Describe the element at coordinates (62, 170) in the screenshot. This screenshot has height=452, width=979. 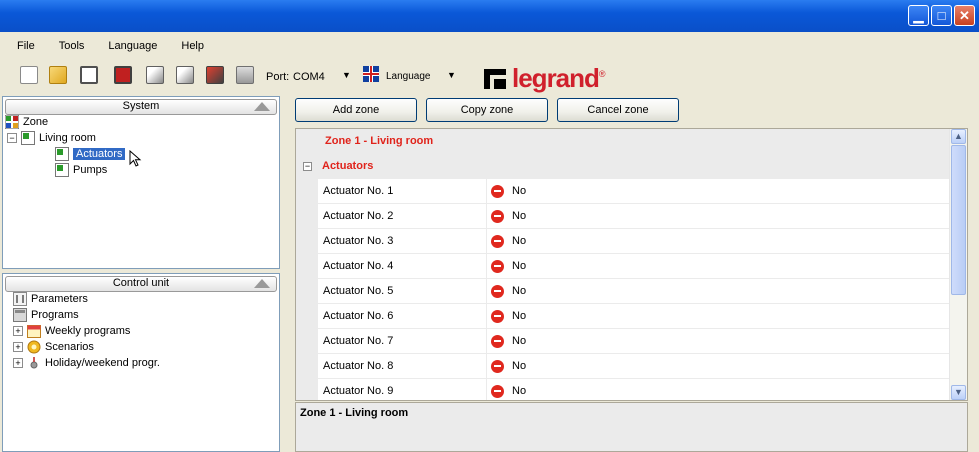
I see `pump-icon` at that location.